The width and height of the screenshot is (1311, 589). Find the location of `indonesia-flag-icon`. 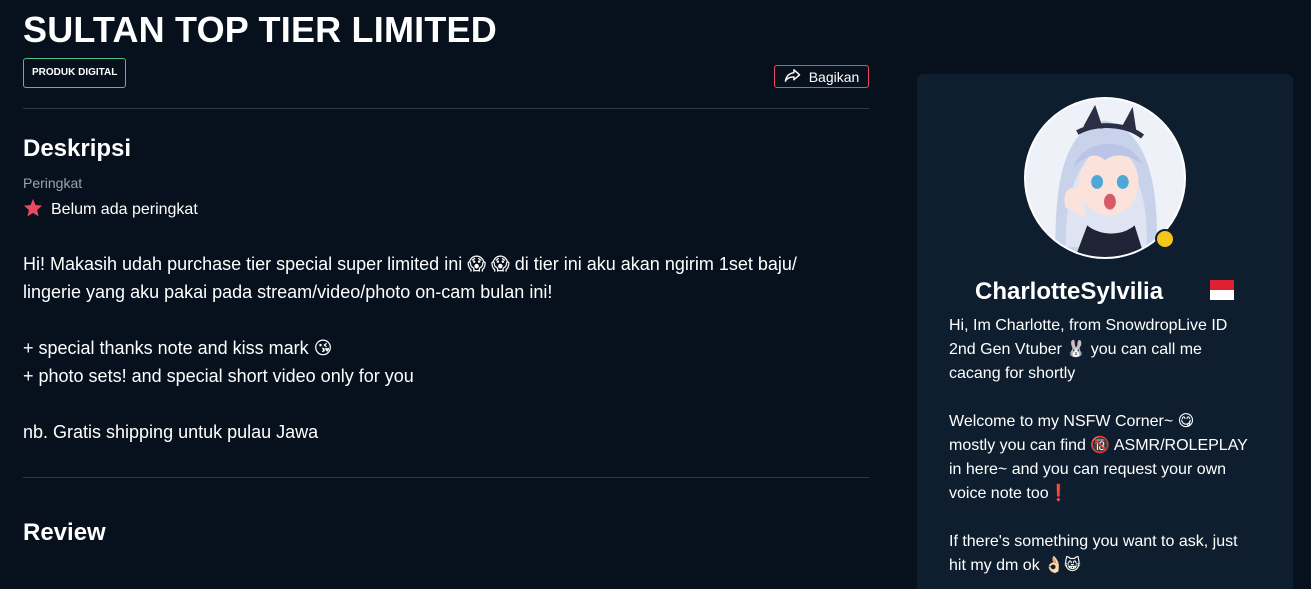

indonesia-flag-icon is located at coordinates (1222, 290).